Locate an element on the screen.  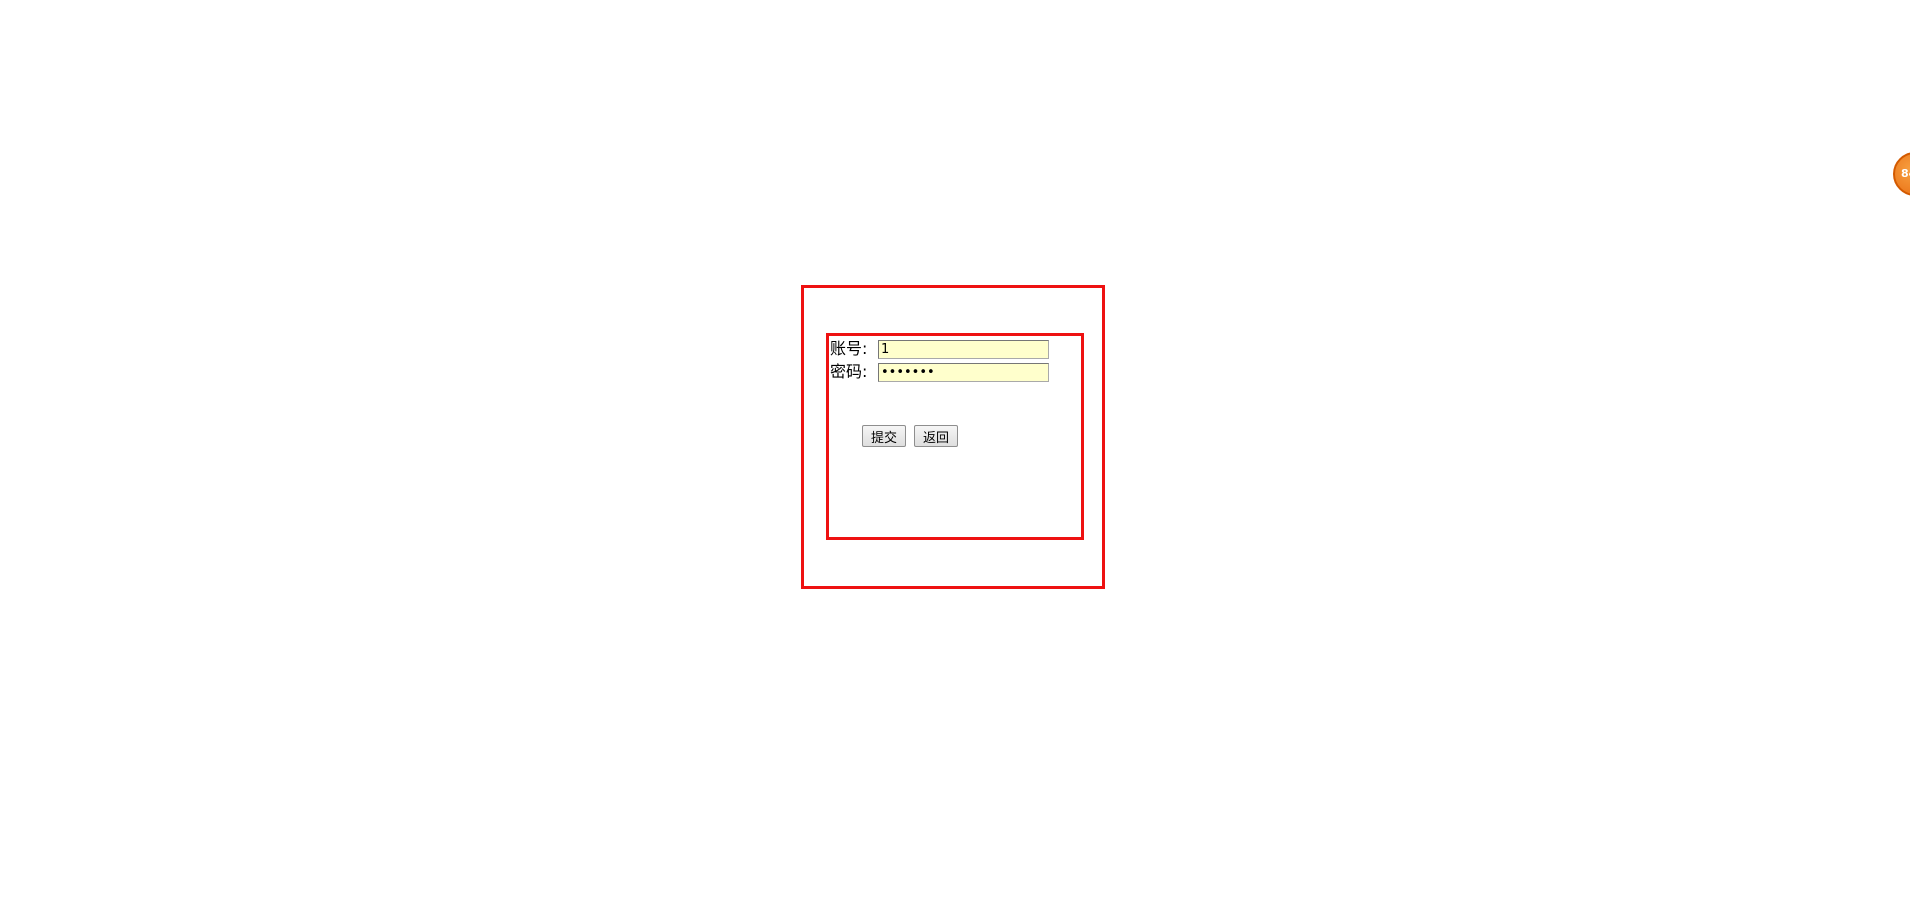
floating-badge: 84 is located at coordinates (1901, 174).